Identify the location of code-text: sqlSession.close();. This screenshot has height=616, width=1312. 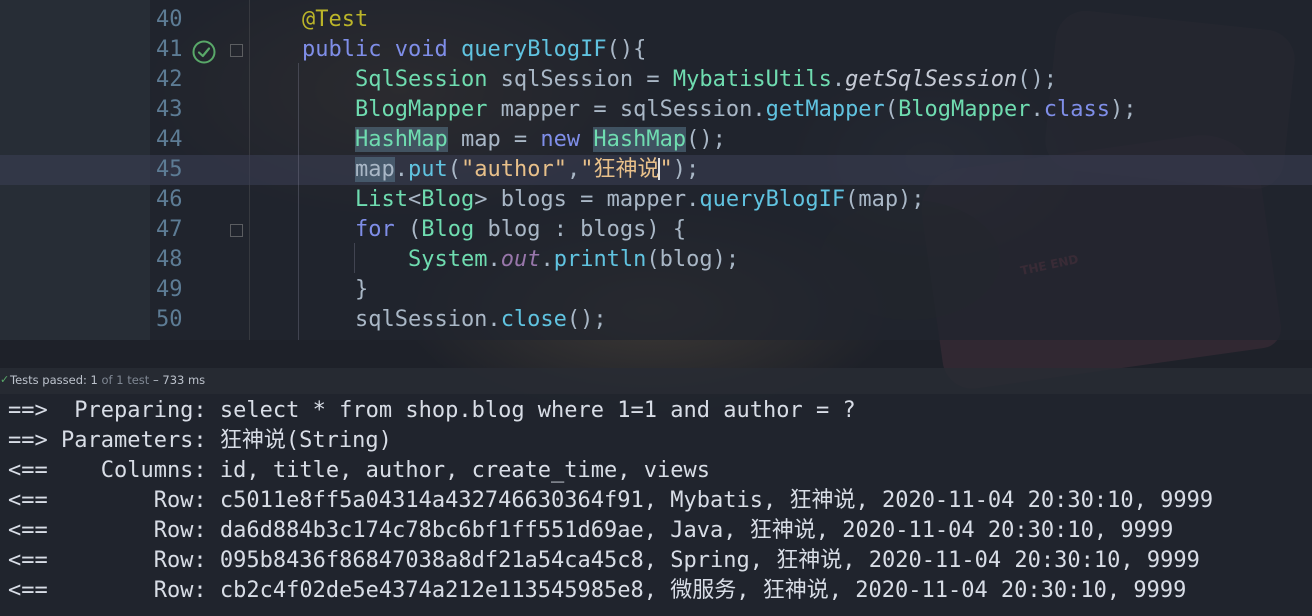
(454, 320).